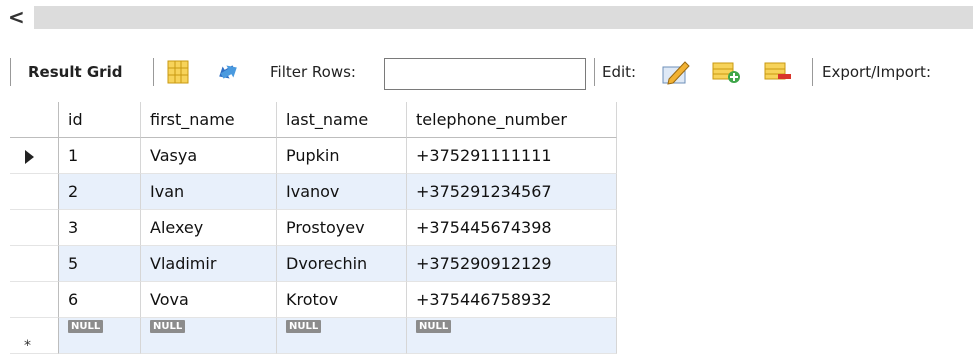  I want to click on table-cell: 2, so click(100, 192).